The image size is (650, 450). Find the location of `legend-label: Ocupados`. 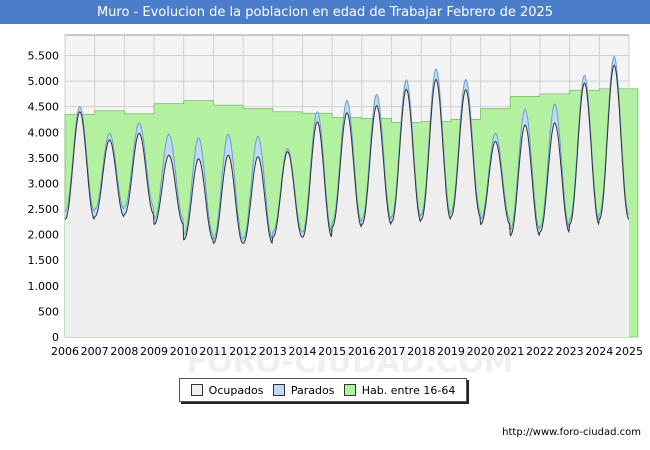

legend-label: Ocupados is located at coordinates (236, 390).